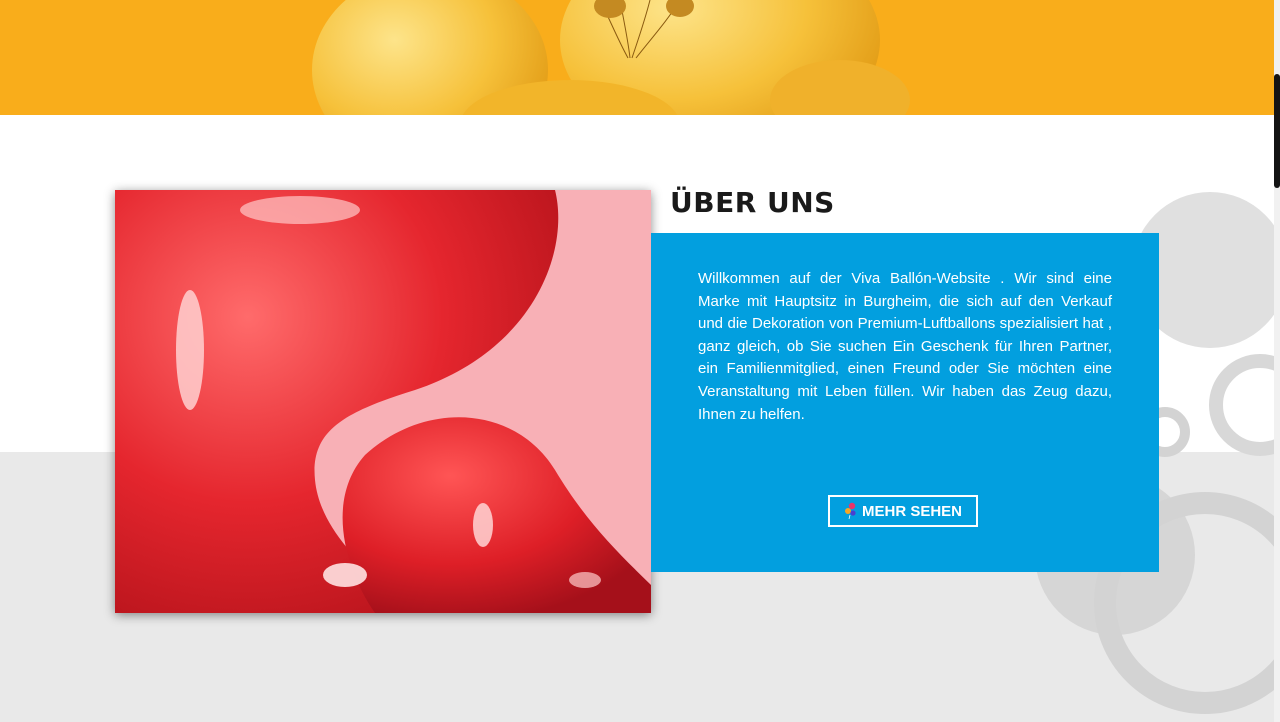 The width and height of the screenshot is (1280, 722). I want to click on more-button: MEHR SEHEN, so click(903, 511).